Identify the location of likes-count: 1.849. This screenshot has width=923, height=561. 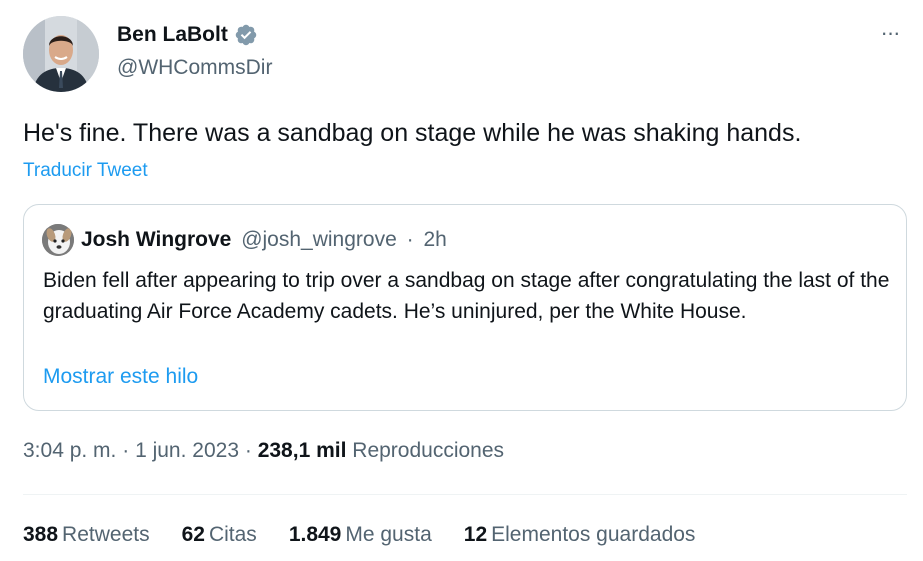
(315, 534).